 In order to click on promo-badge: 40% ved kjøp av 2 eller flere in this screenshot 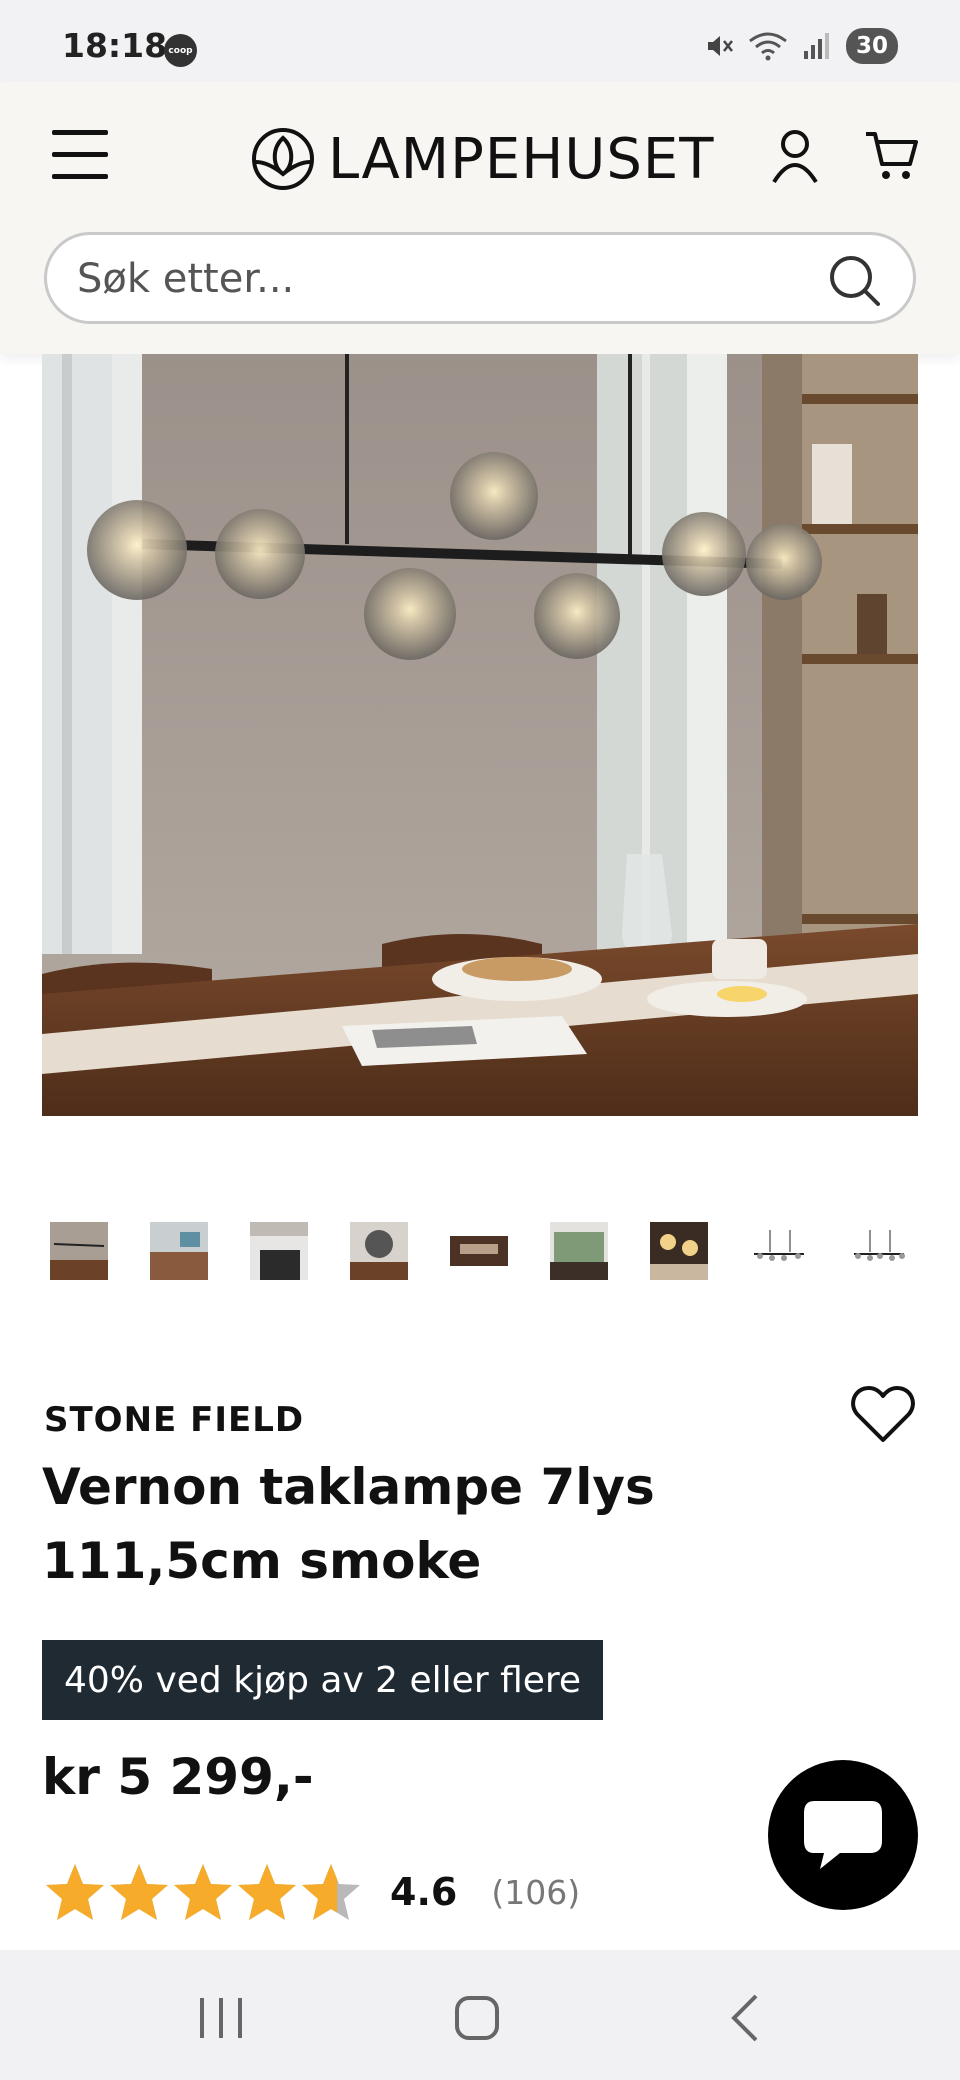, I will do `click(323, 1680)`.